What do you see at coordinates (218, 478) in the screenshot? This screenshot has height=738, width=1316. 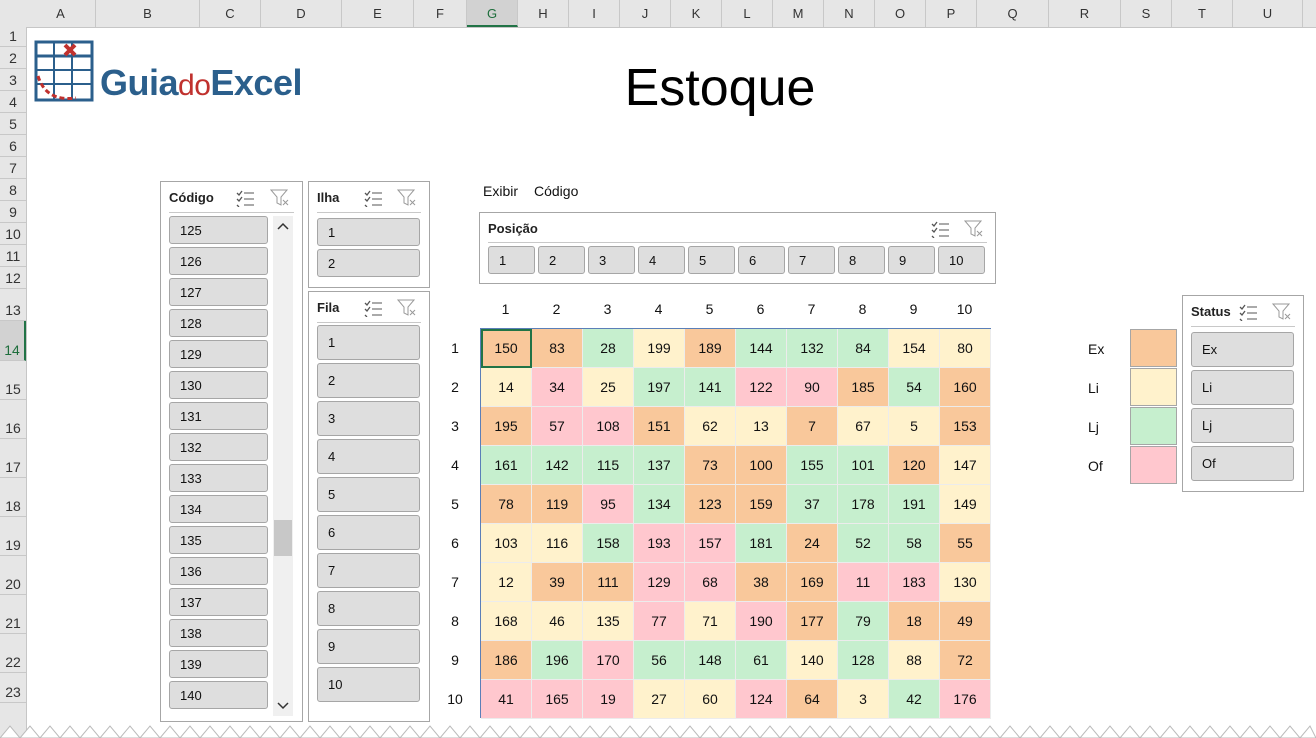 I see `slicer-codigo-item-133: 133` at bounding box center [218, 478].